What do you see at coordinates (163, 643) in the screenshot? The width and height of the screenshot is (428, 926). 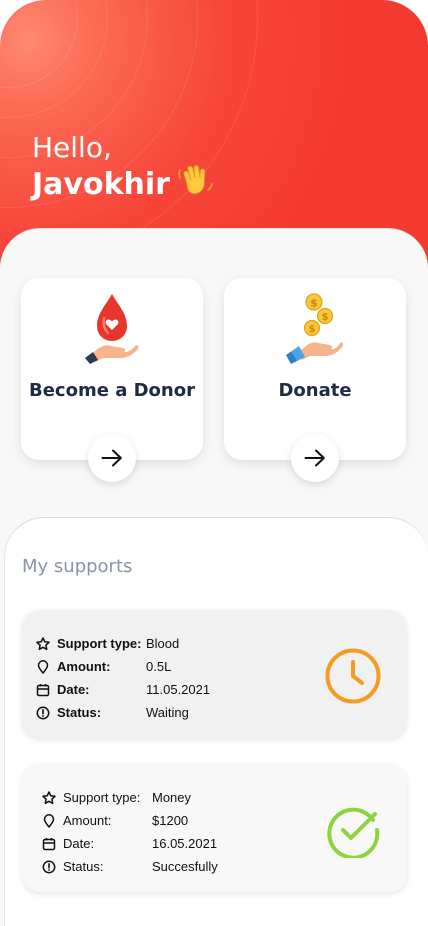 I see `field-value: Blood` at bounding box center [163, 643].